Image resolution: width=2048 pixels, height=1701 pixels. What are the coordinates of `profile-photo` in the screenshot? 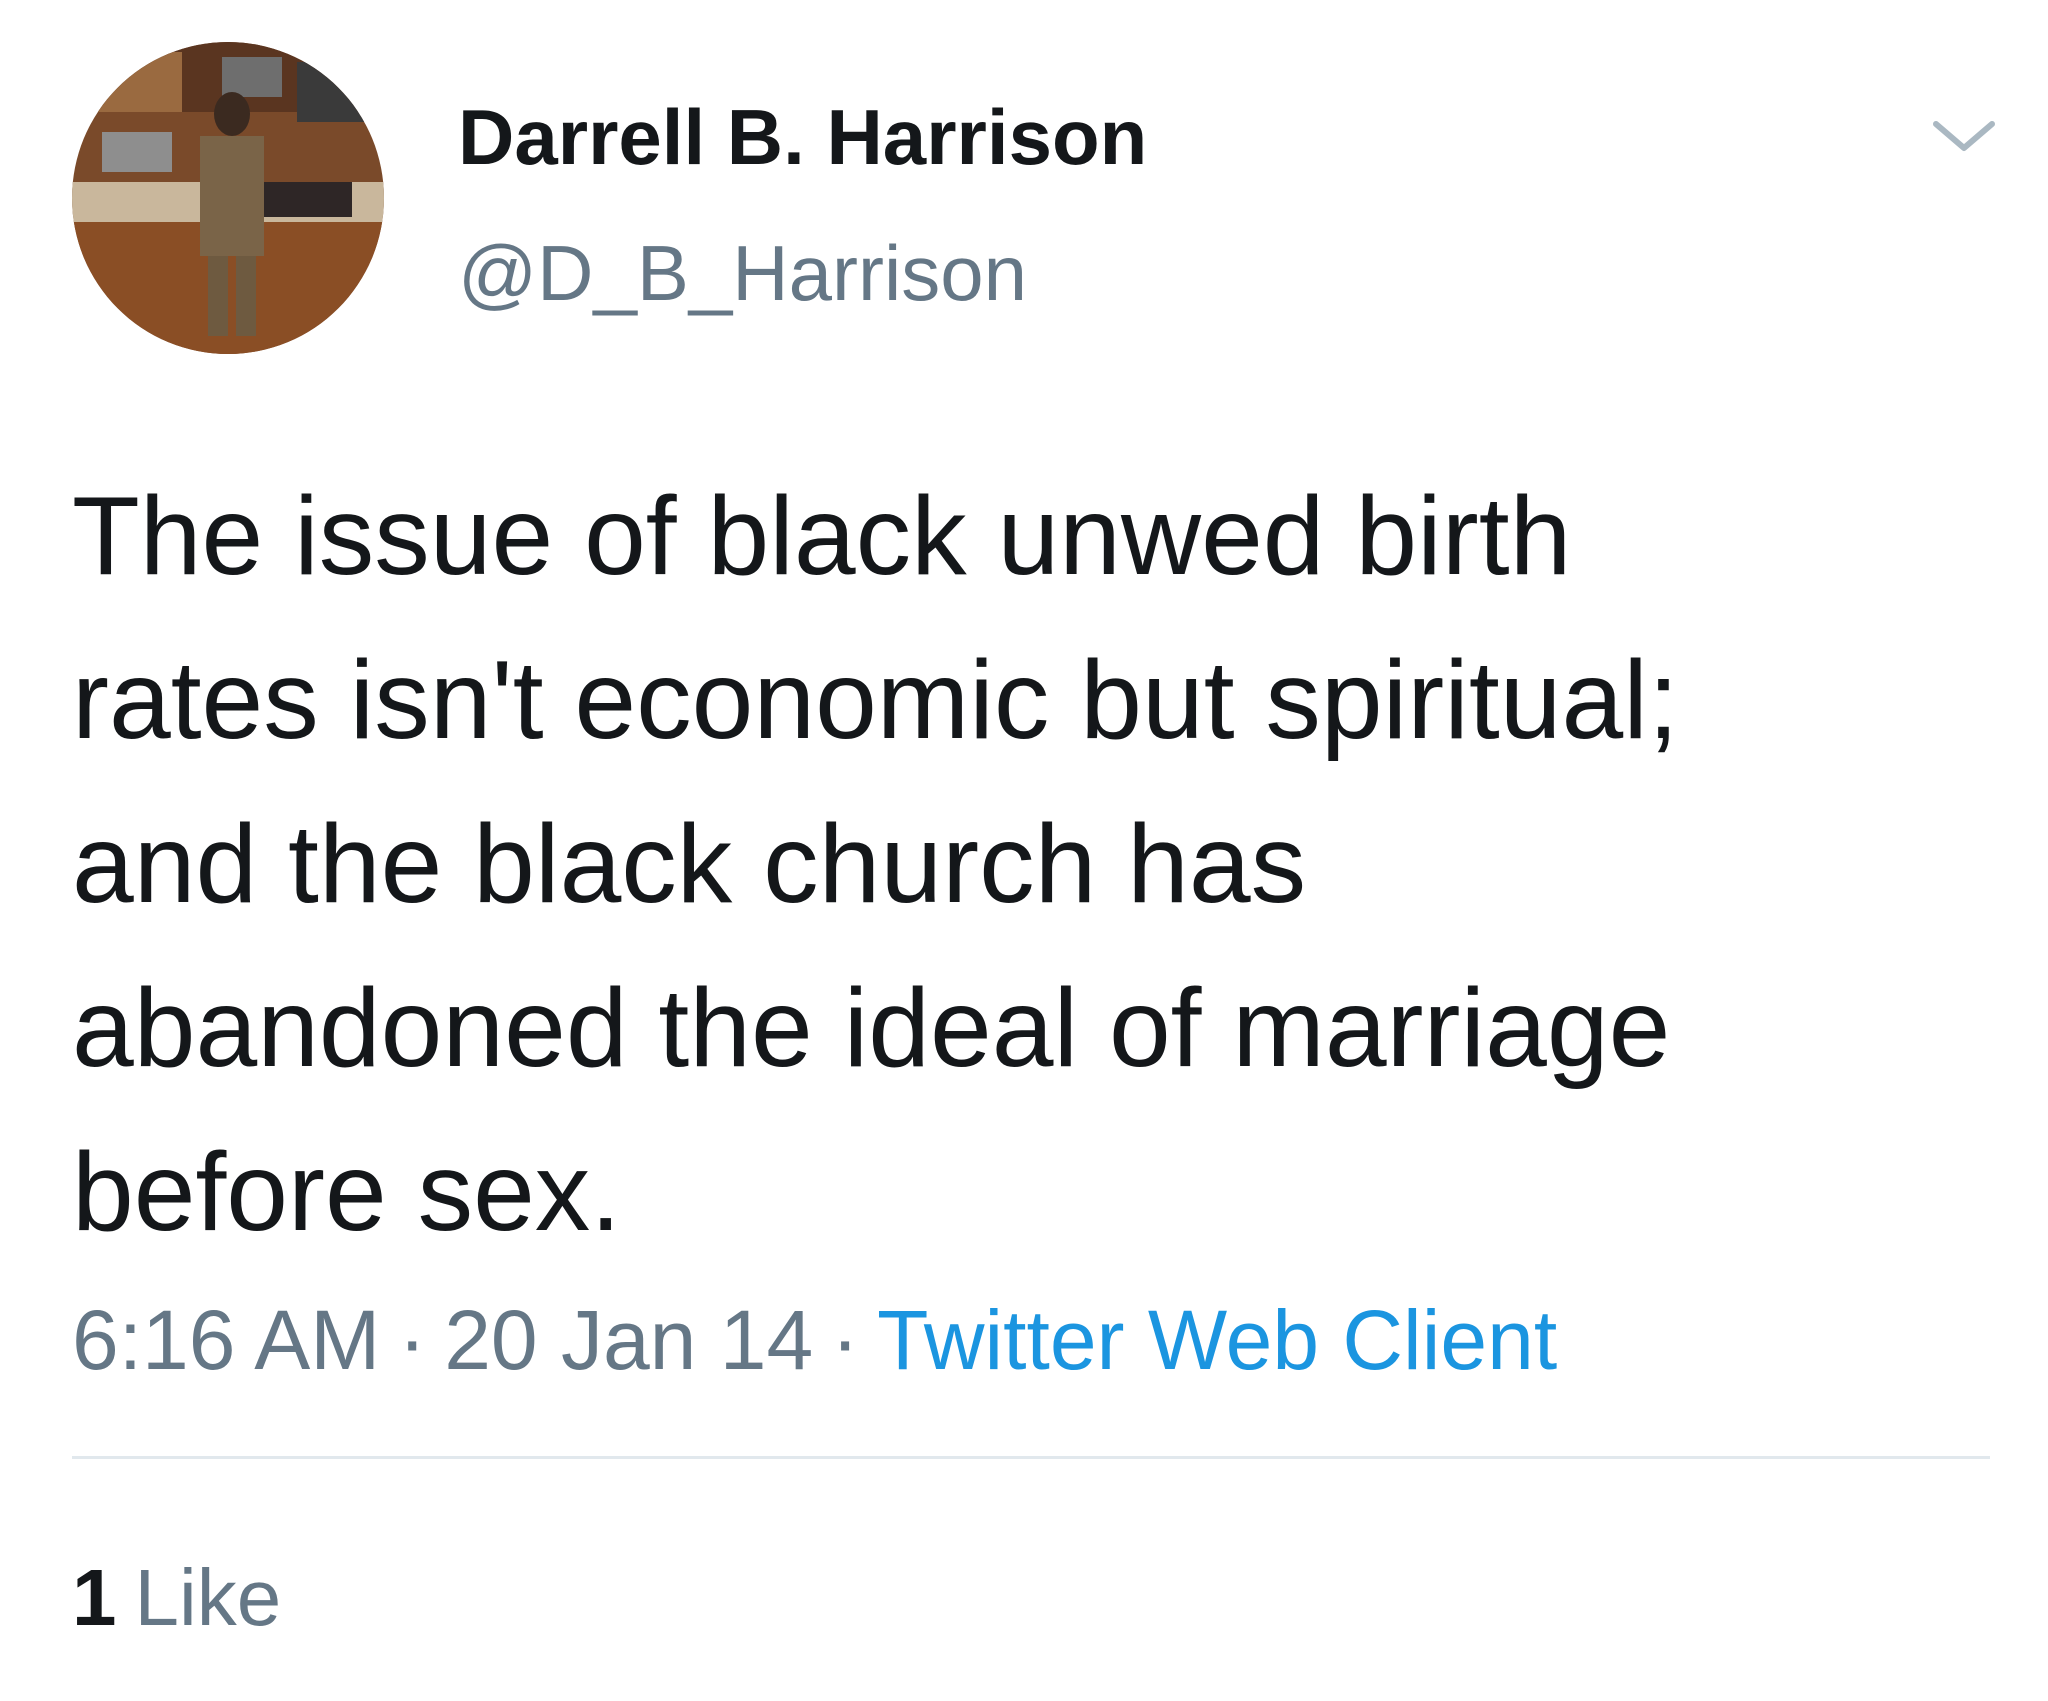 It's located at (228, 198).